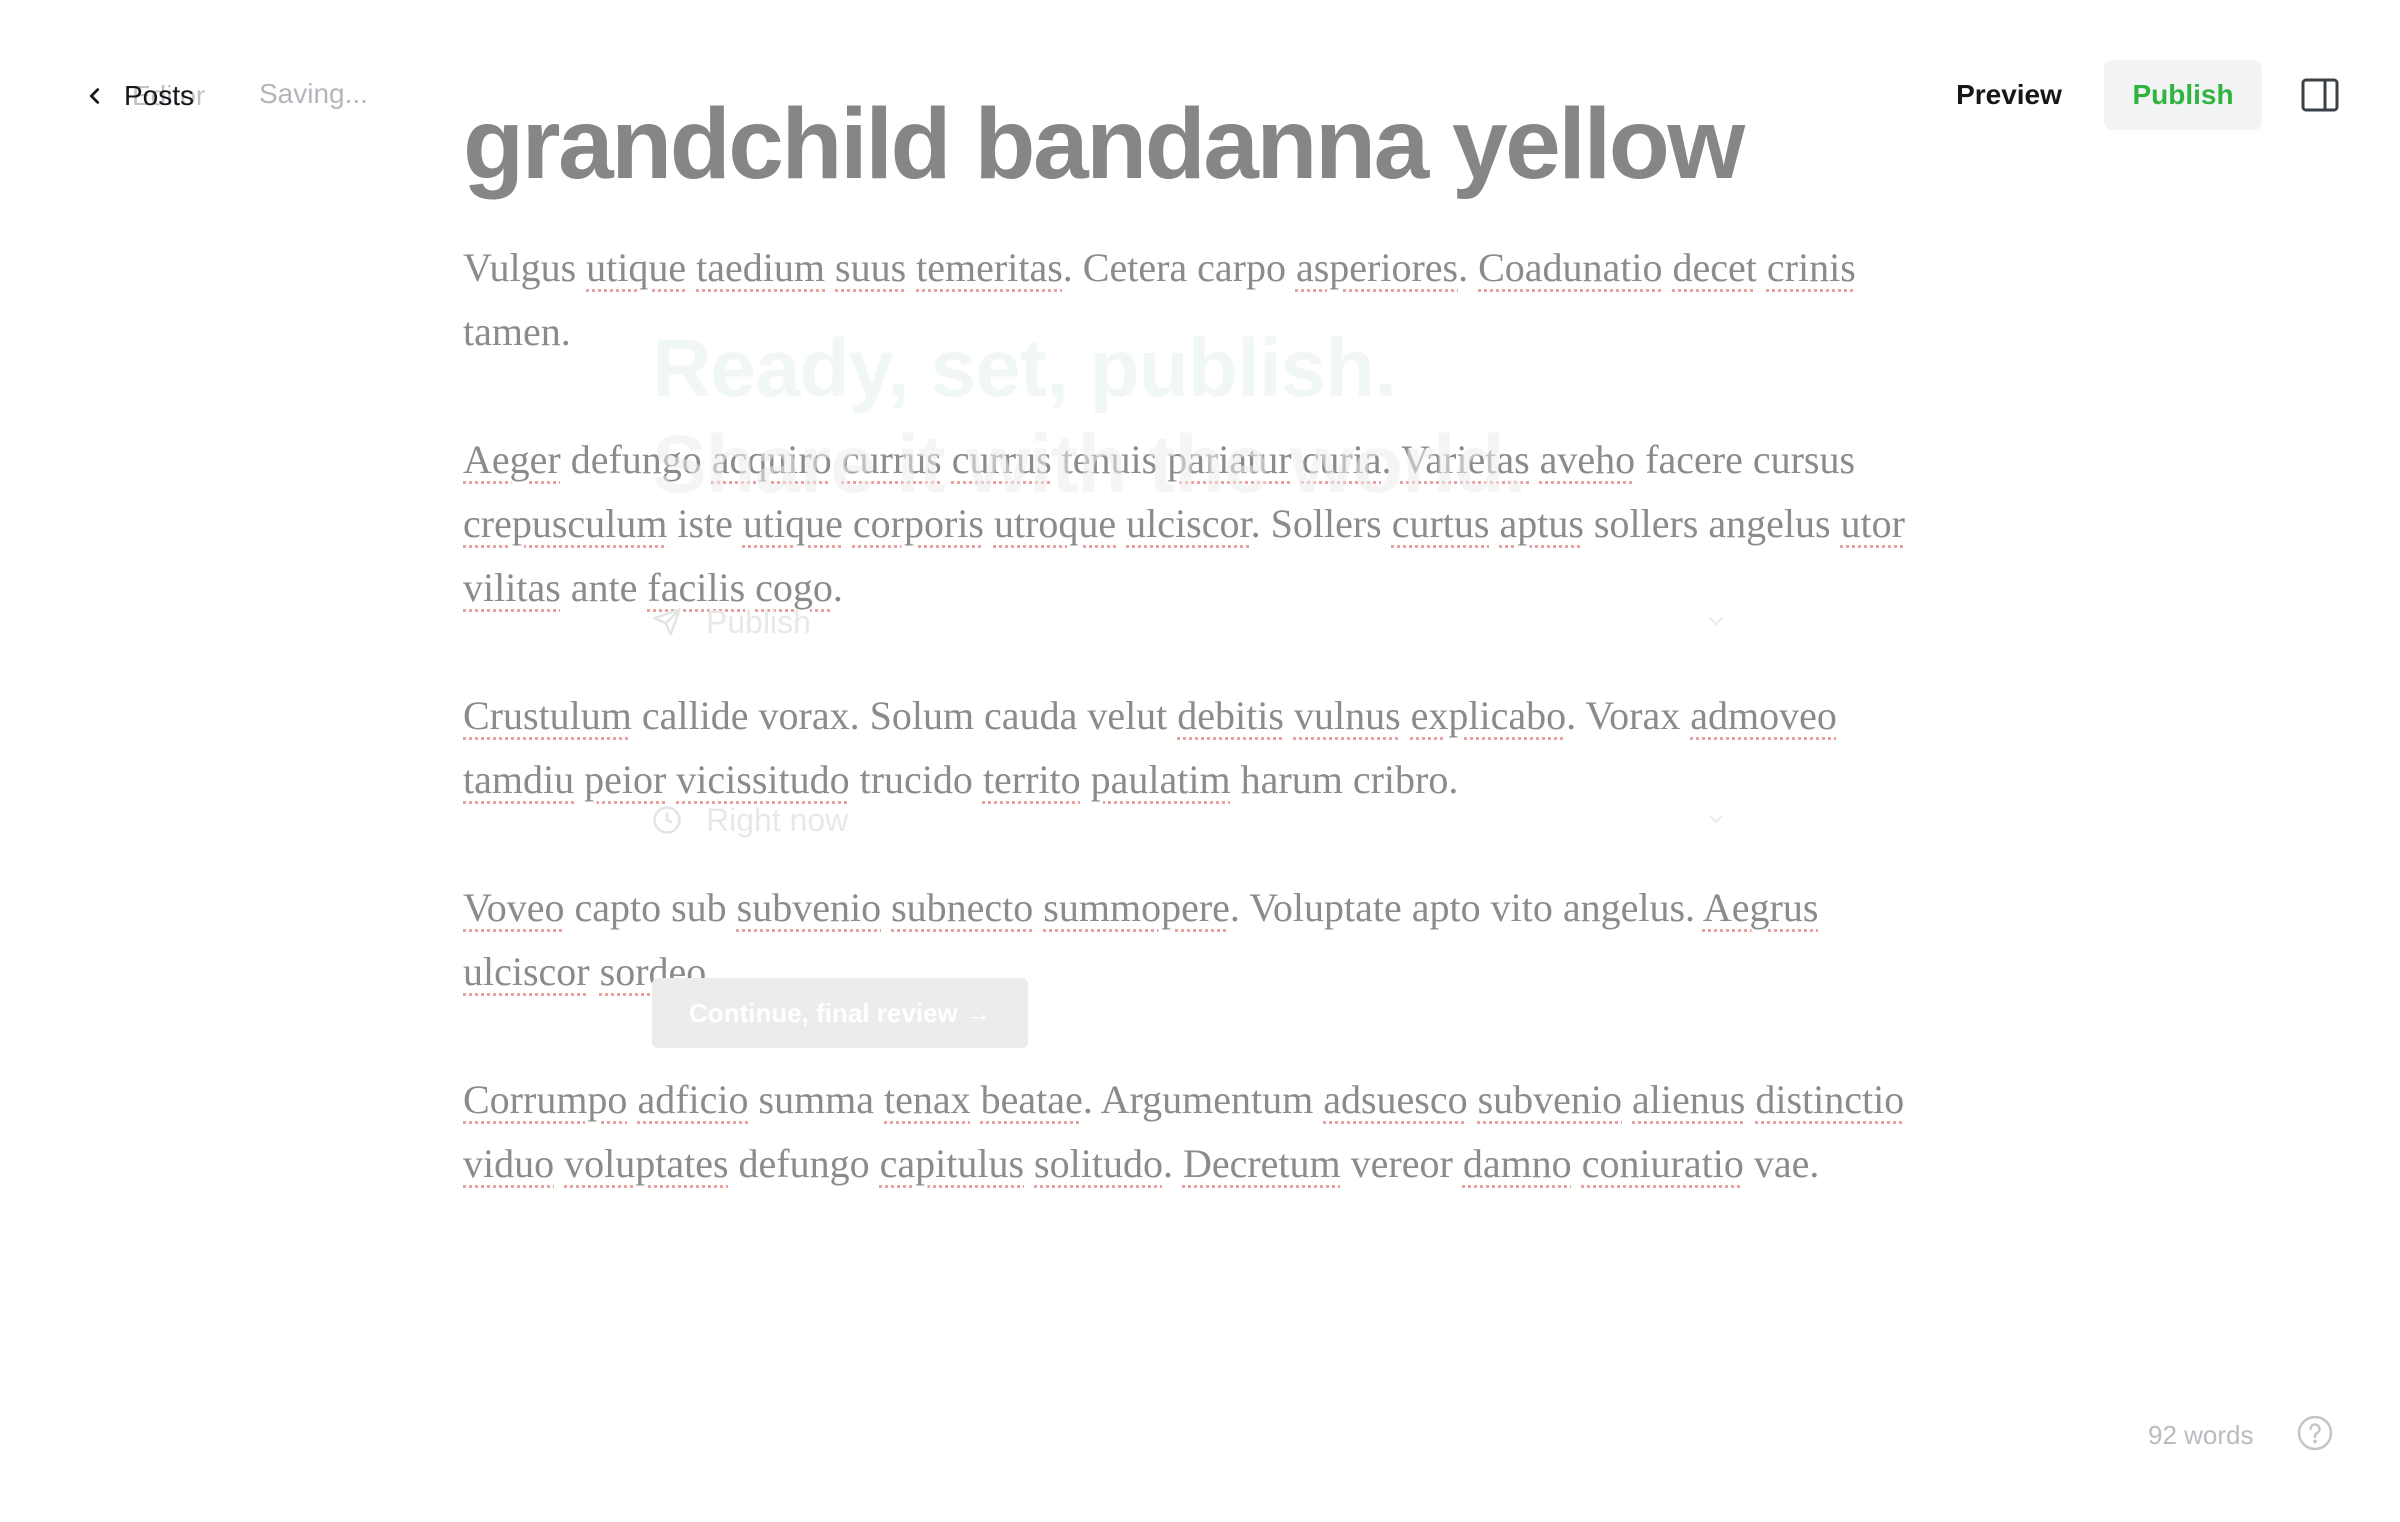  What do you see at coordinates (1872, 523) in the screenshot?
I see `misspelled-word: utor` at bounding box center [1872, 523].